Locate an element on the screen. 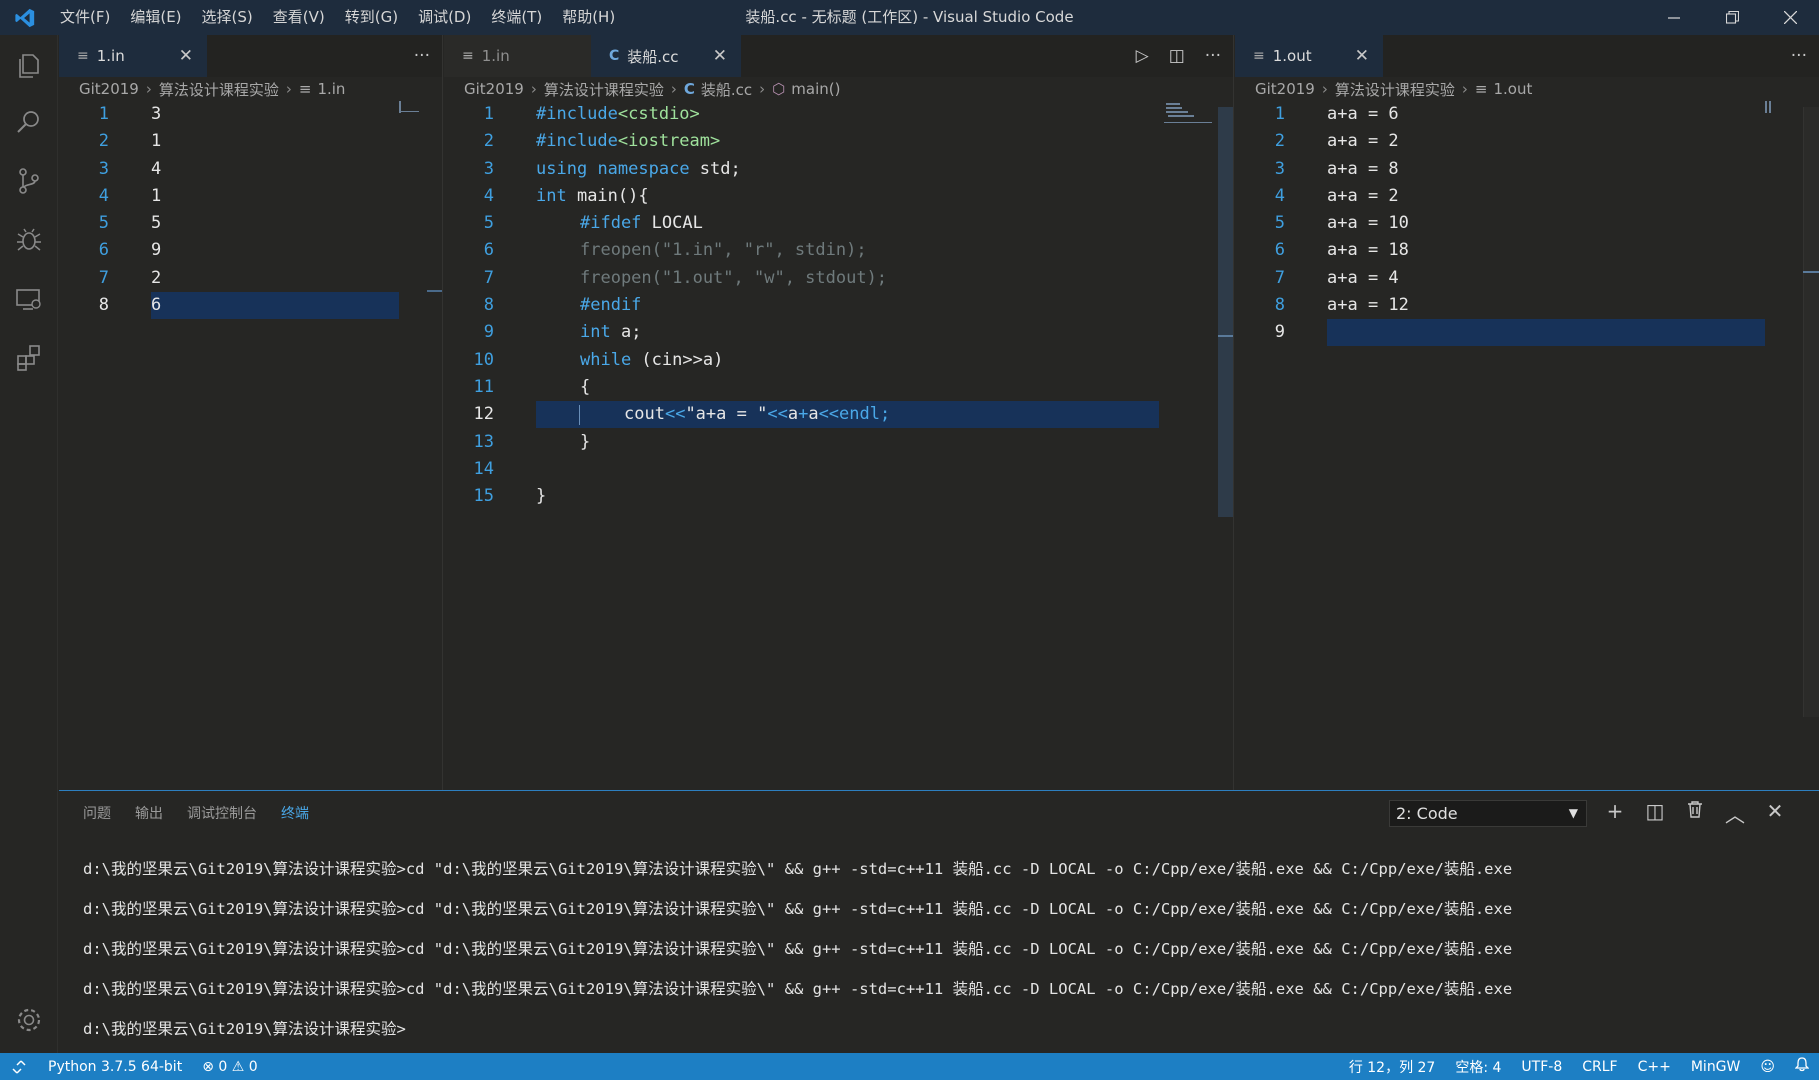 Image resolution: width=1819 pixels, height=1080 pixels. line-text: #ifdef LOCAL is located at coordinates (641, 223).